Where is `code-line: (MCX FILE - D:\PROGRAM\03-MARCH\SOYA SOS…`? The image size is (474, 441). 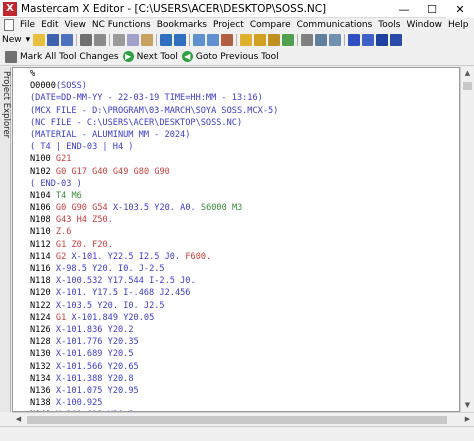 code-line: (MCX FILE - D:\PROGRAM\03-MARCH\SOYA SOS… is located at coordinates (154, 111).